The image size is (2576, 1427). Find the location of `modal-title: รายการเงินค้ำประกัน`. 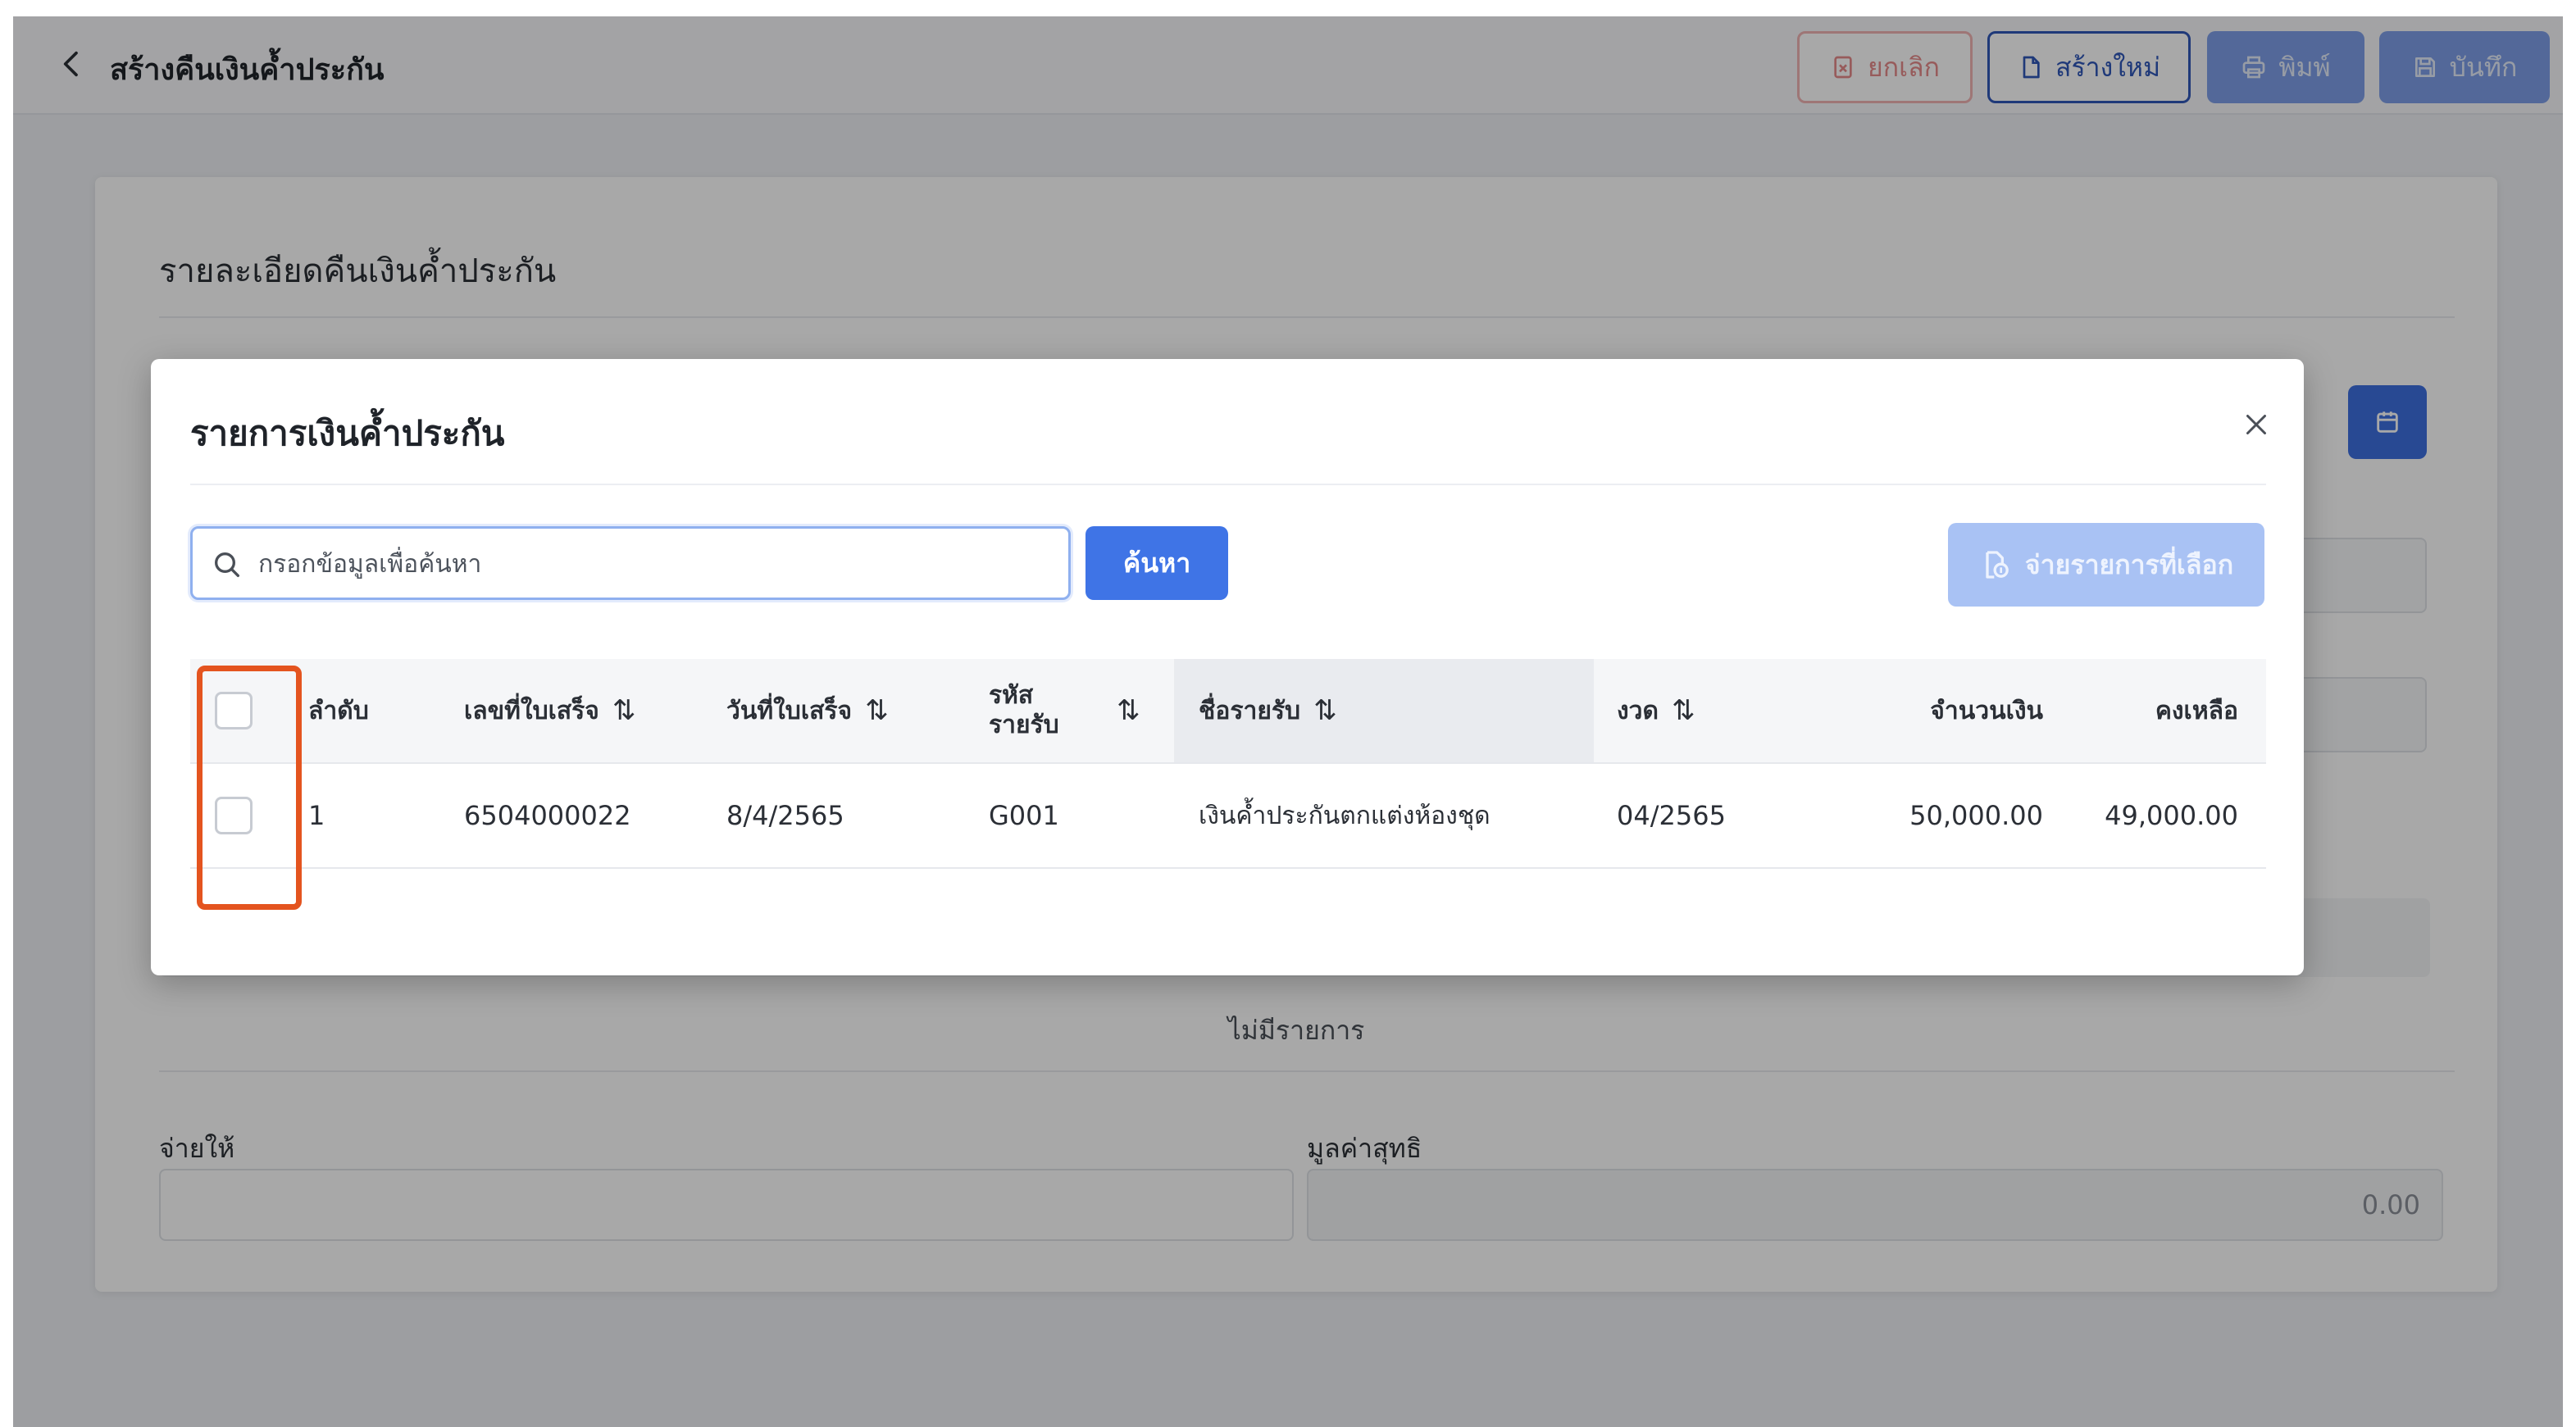

modal-title: รายการเงินค้ำประกัน is located at coordinates (347, 433).